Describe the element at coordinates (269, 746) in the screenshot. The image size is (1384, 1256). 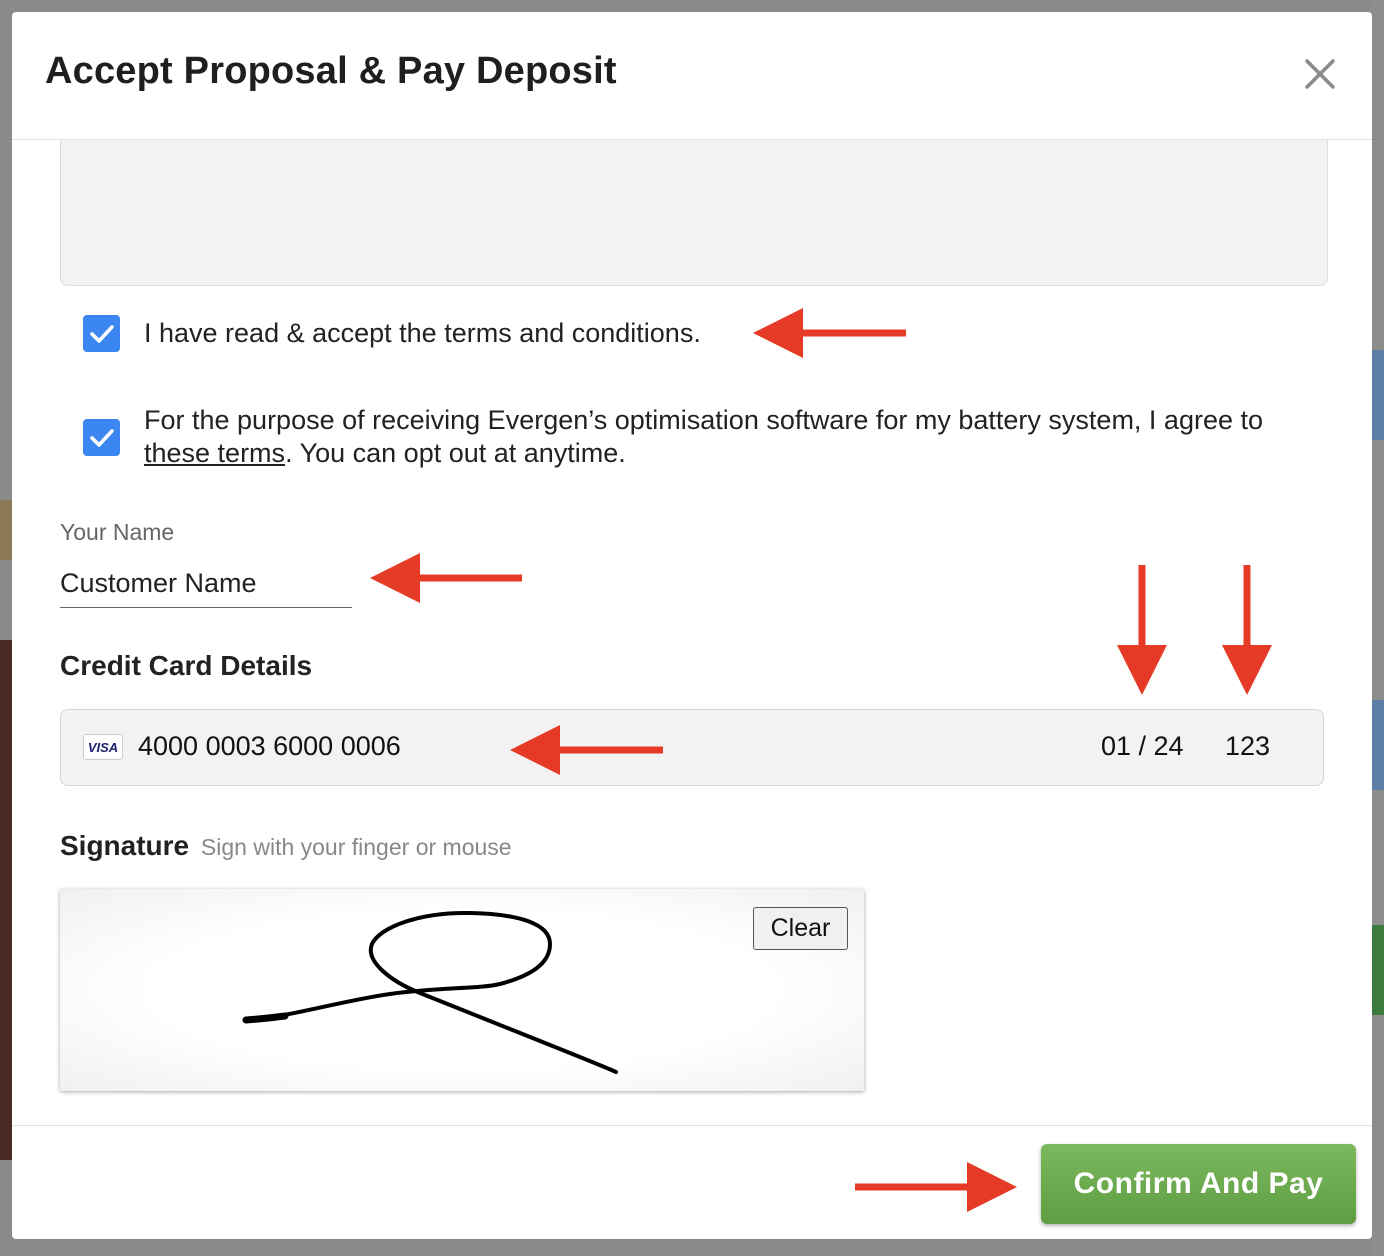
I see `card-number-input: 4000 0003 6000 0006` at that location.